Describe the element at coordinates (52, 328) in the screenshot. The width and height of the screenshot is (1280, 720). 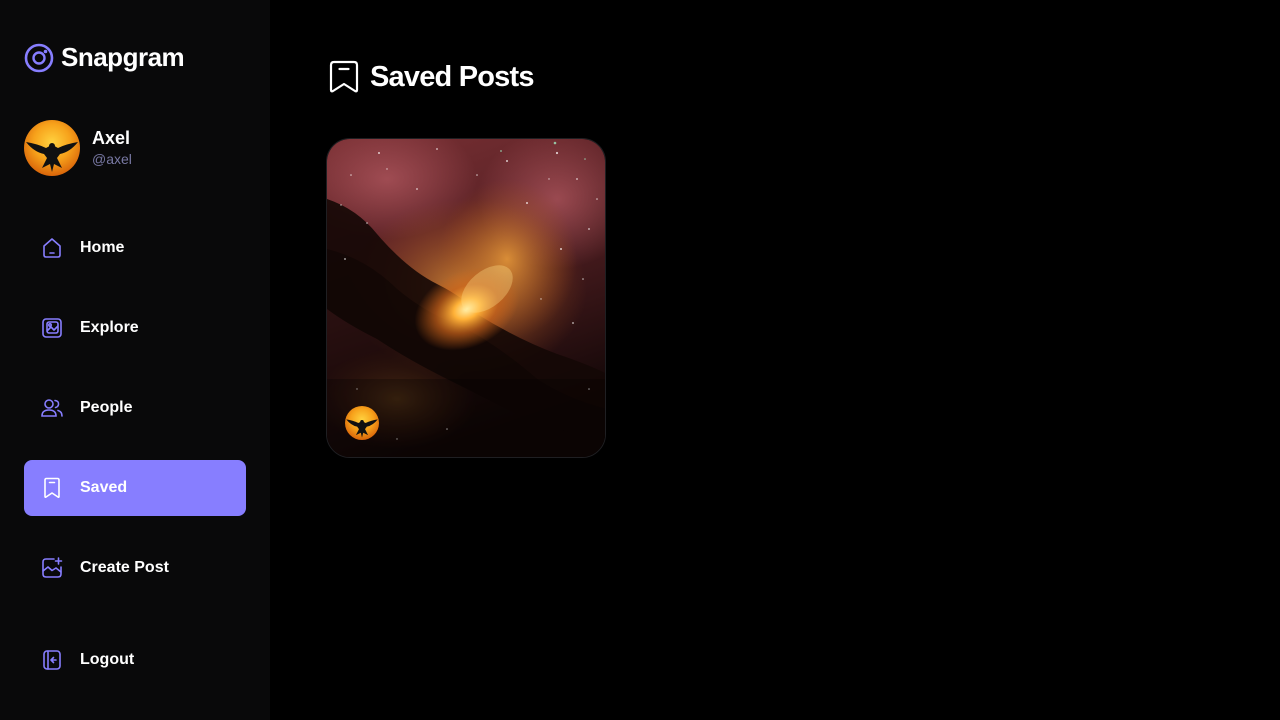
I see `explore-icon` at that location.